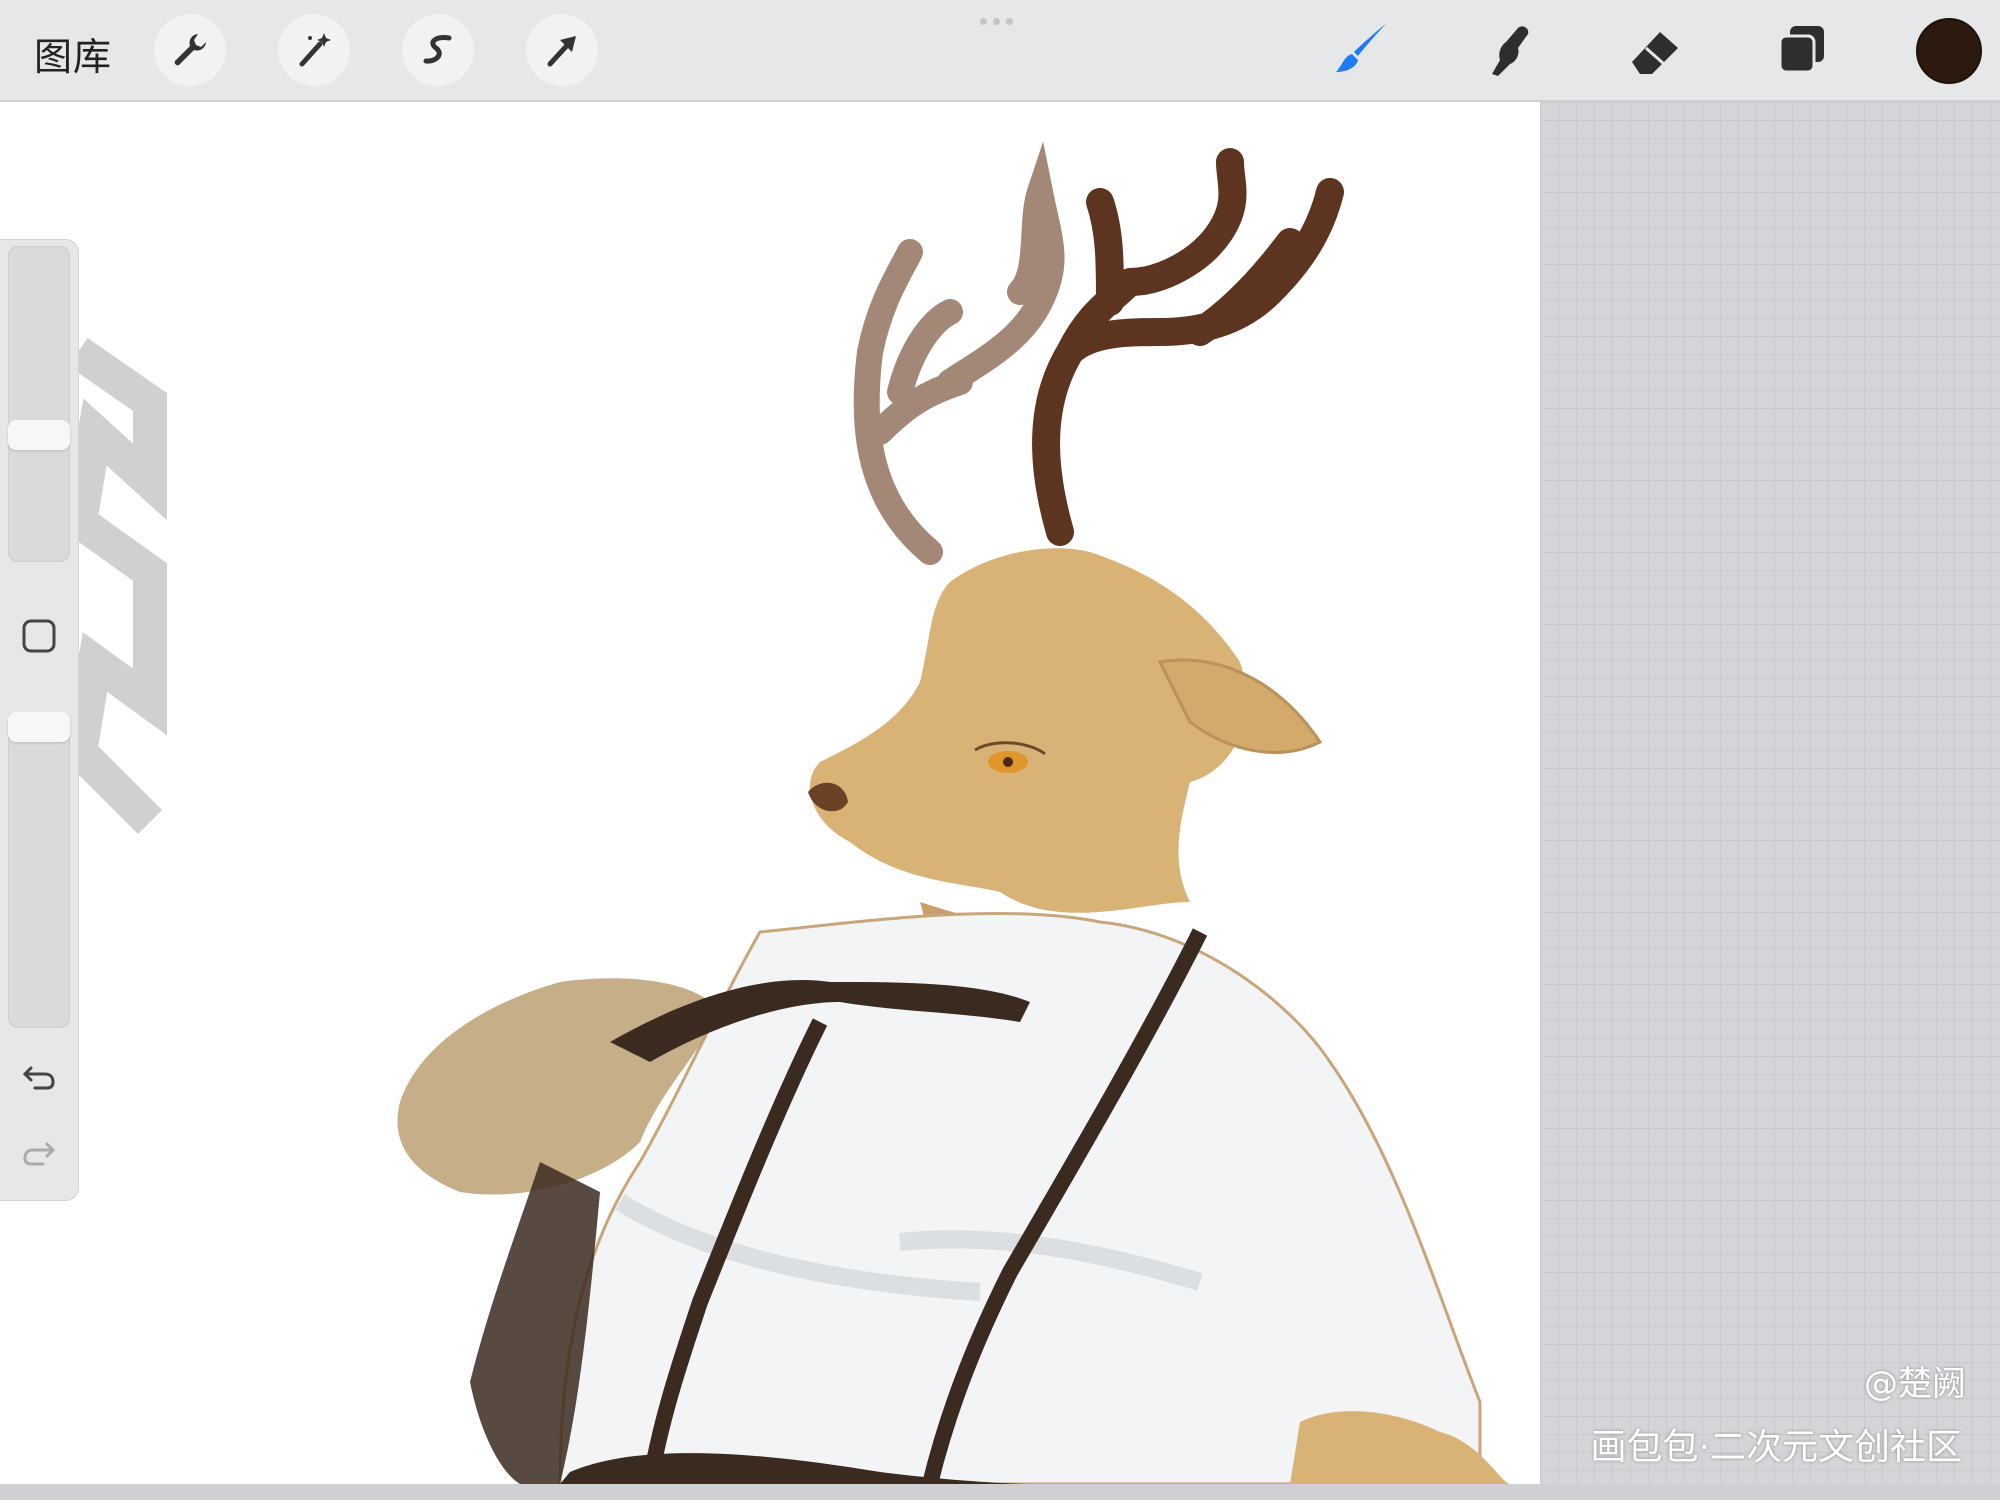 The width and height of the screenshot is (2000, 1500). Describe the element at coordinates (438, 50) in the screenshot. I see `selection-s-icon` at that location.